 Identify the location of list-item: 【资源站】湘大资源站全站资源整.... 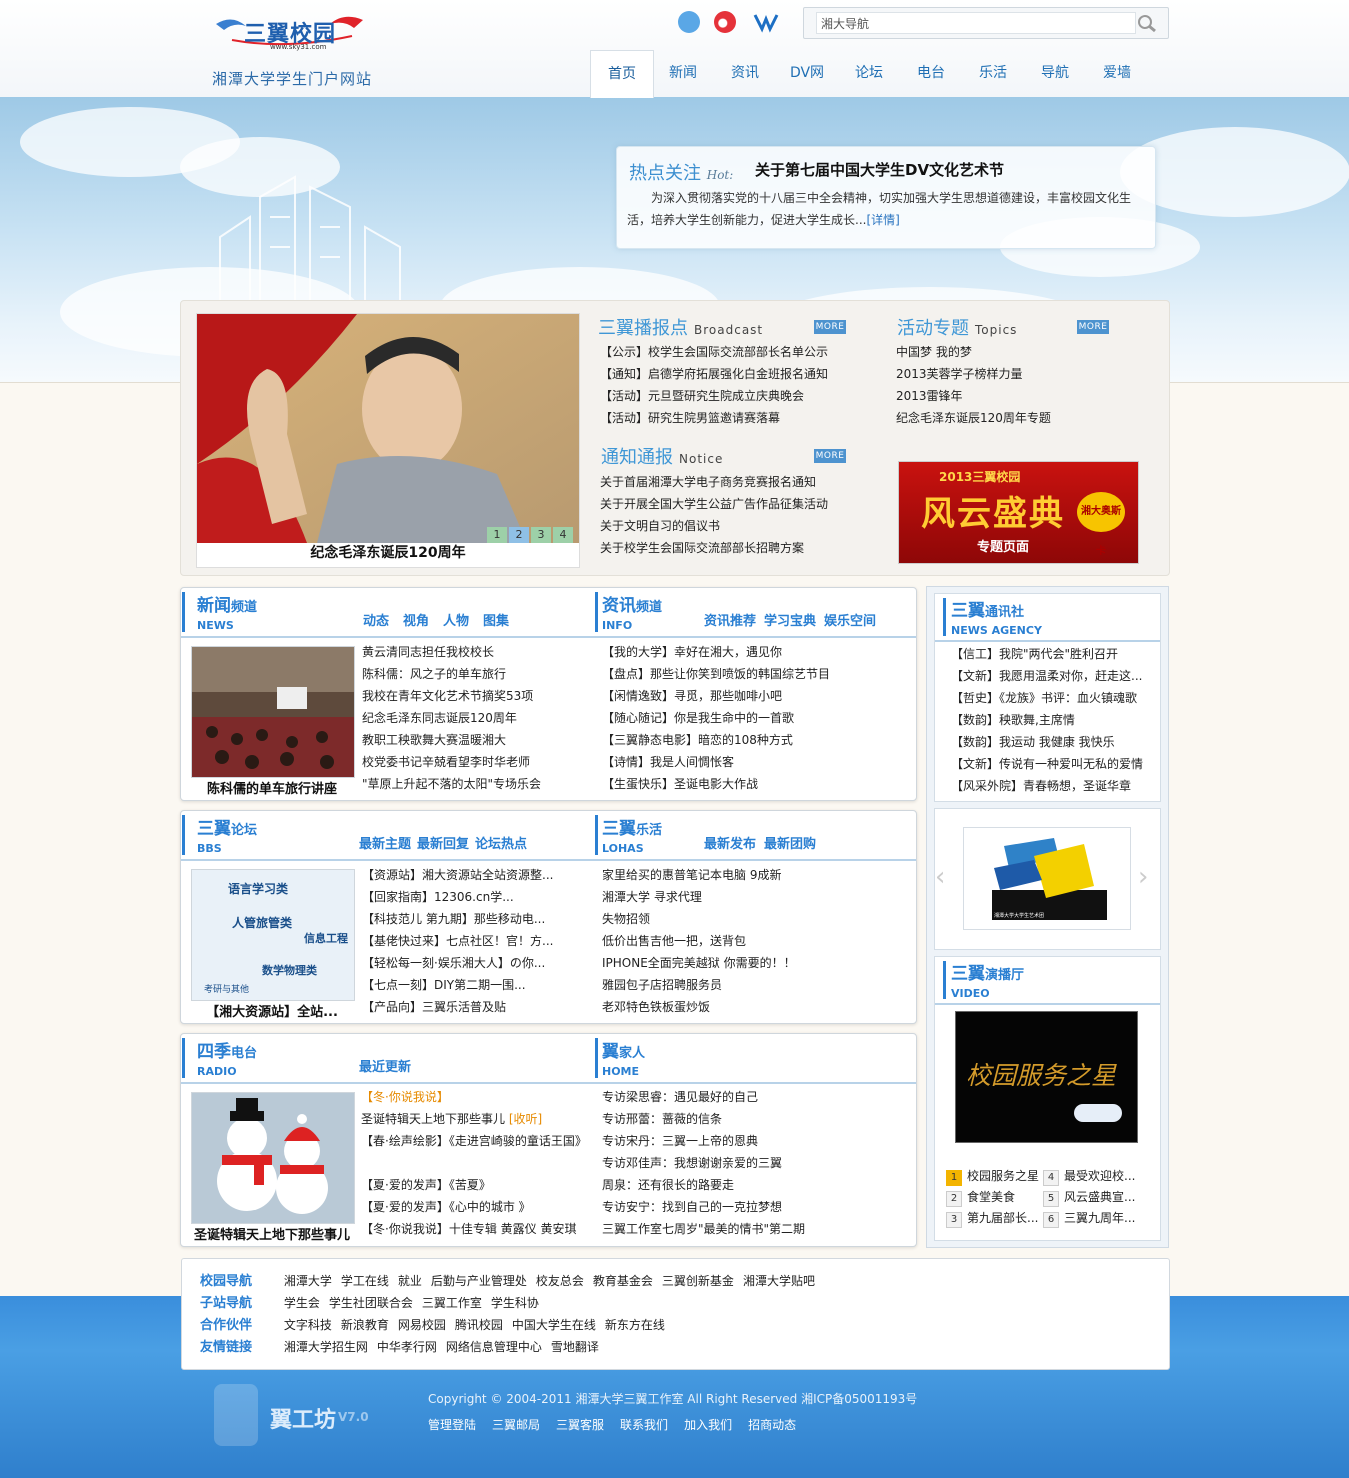
(477, 875).